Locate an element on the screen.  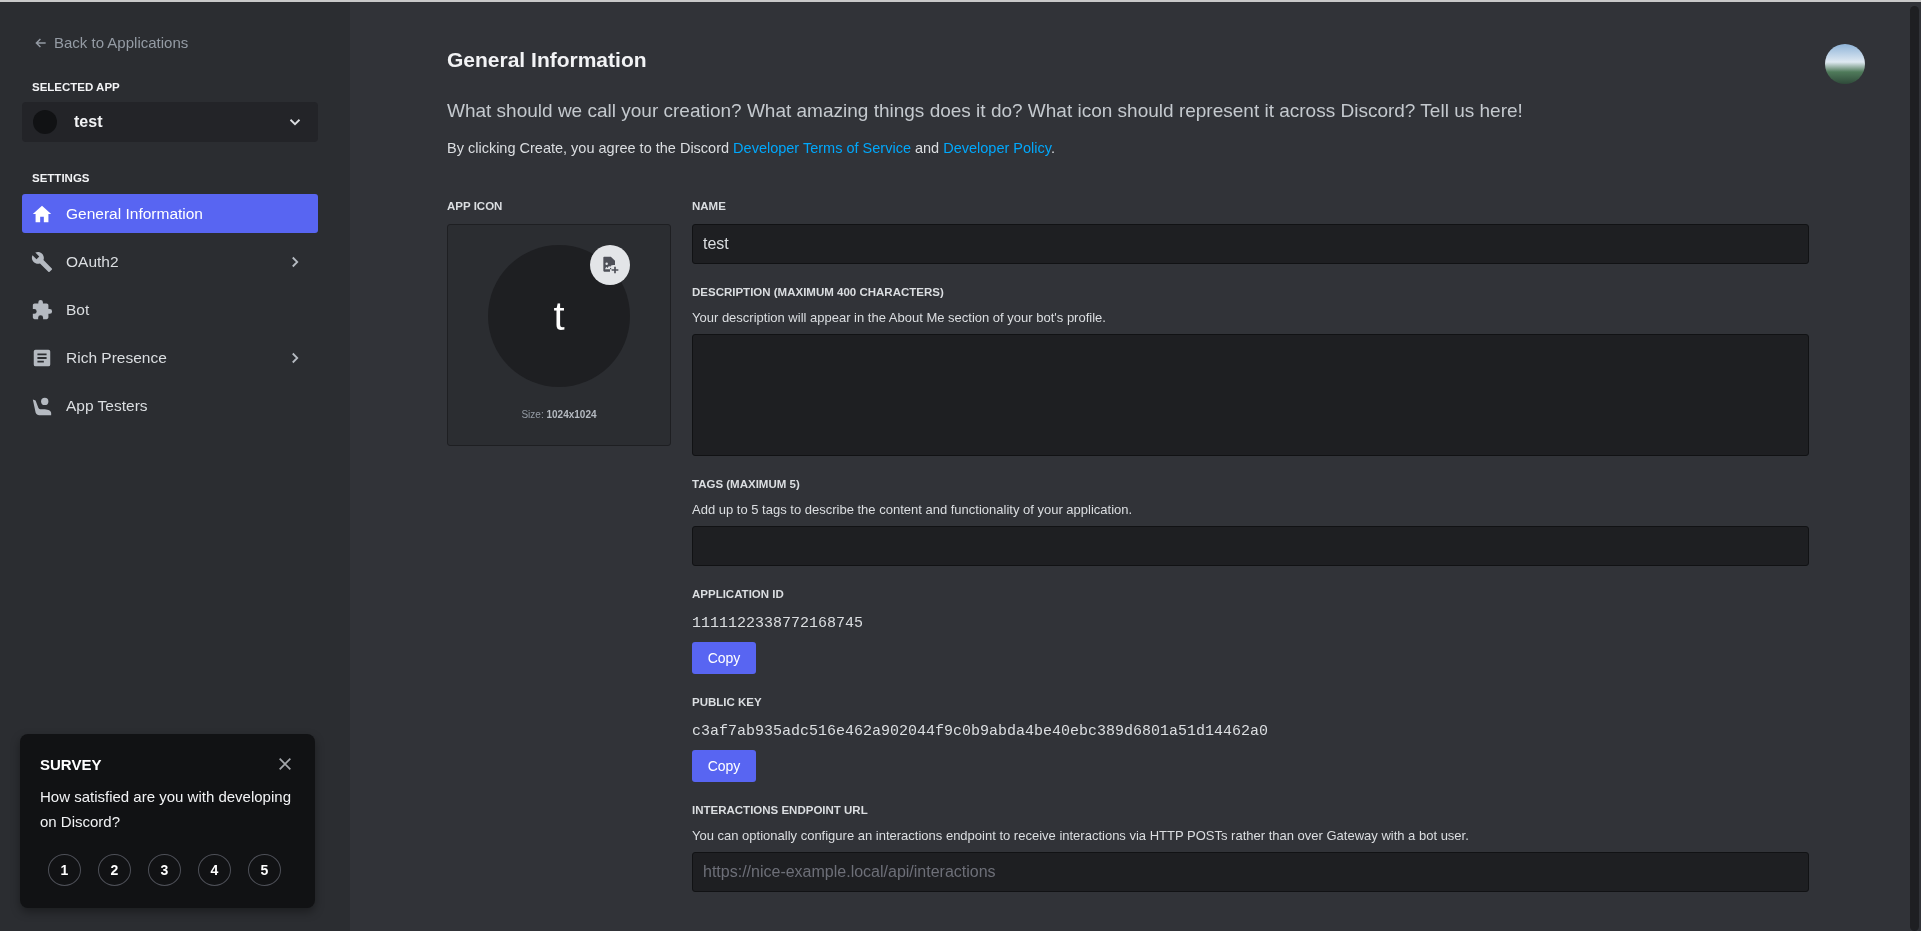
add-image-icon is located at coordinates (610, 265).